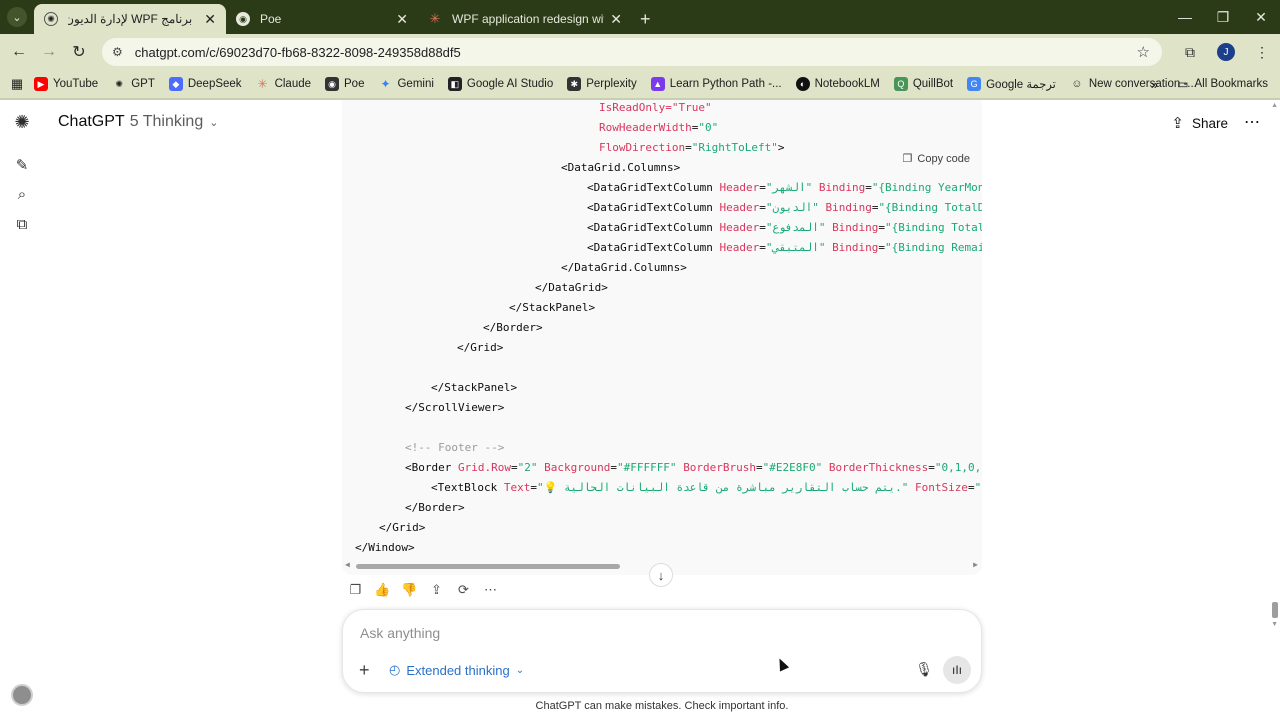 Image resolution: width=1280 pixels, height=720 pixels. Describe the element at coordinates (138, 122) in the screenshot. I see `model-selector: ChatGPT 5 Thinking ⌄` at that location.